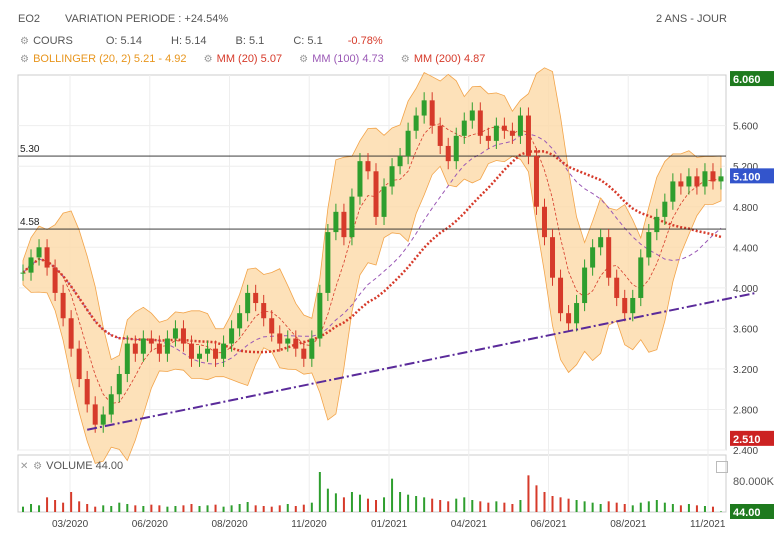  Describe the element at coordinates (745, 370) in the screenshot. I see `y-tick-label: 3.200` at that location.